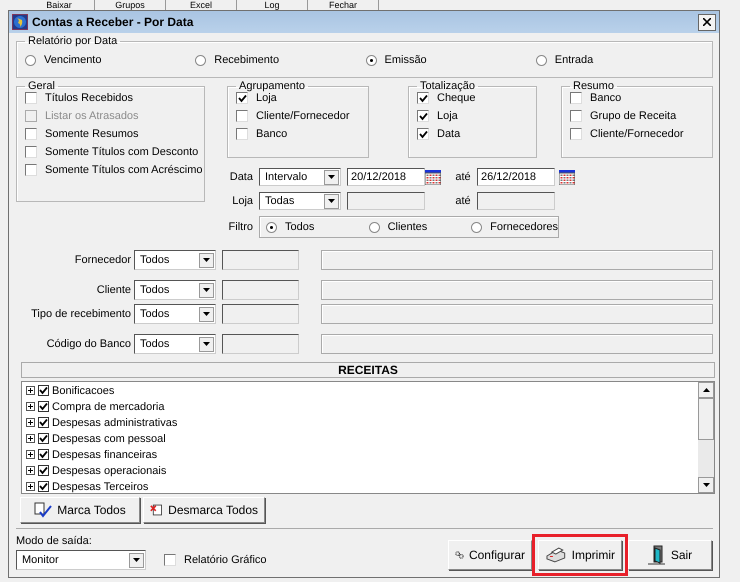  Describe the element at coordinates (706, 390) in the screenshot. I see `scroll-up-icon` at that location.